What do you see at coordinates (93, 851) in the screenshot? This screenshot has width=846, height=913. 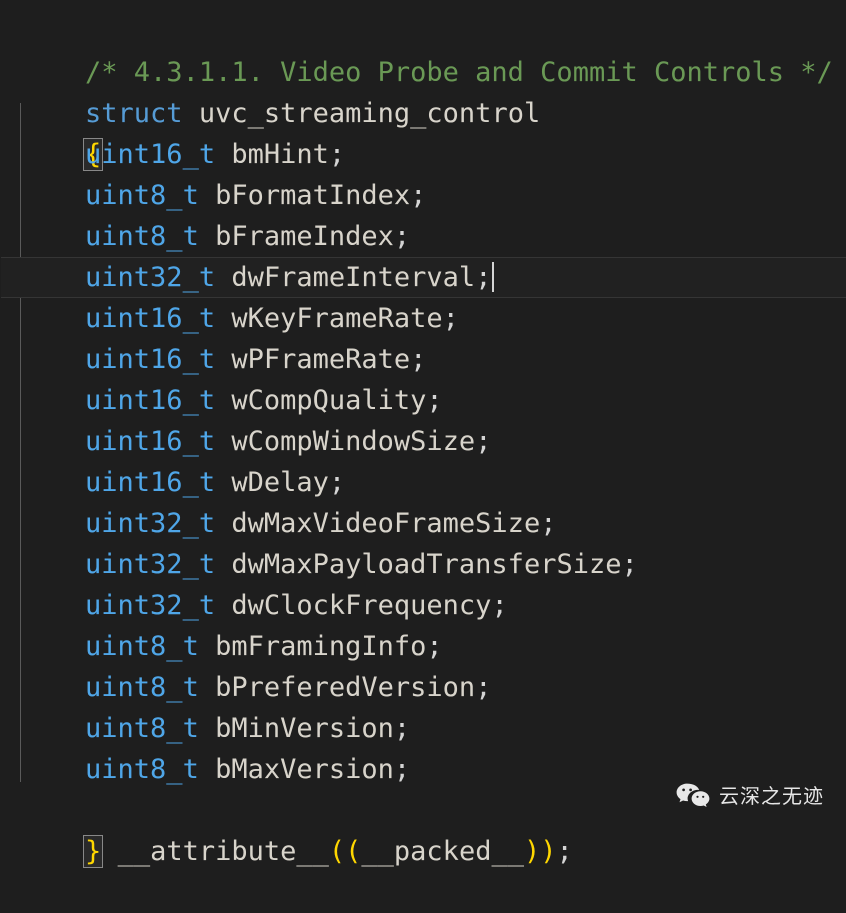 I see `close-brace-token: }` at bounding box center [93, 851].